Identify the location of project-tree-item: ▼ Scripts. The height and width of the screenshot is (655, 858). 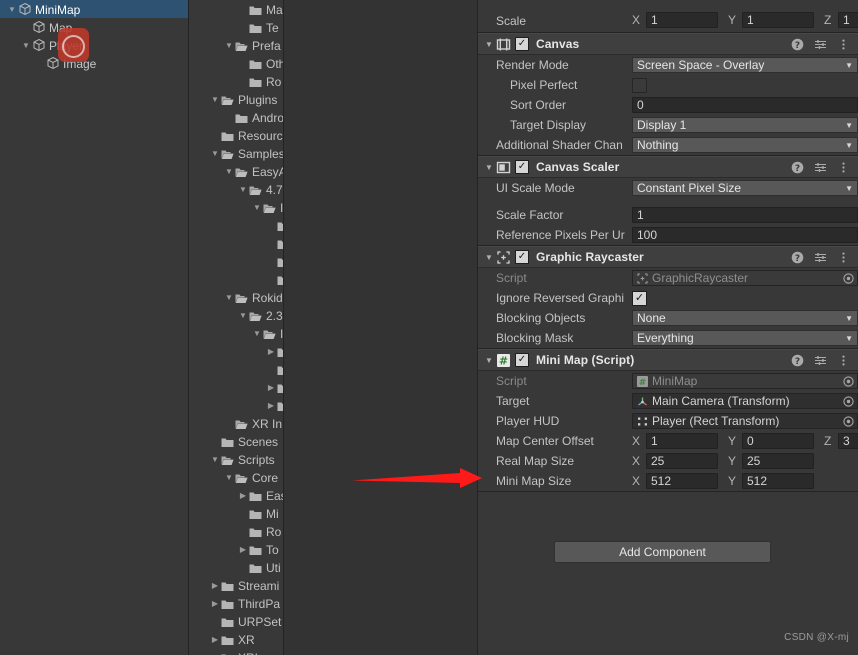
(236, 459).